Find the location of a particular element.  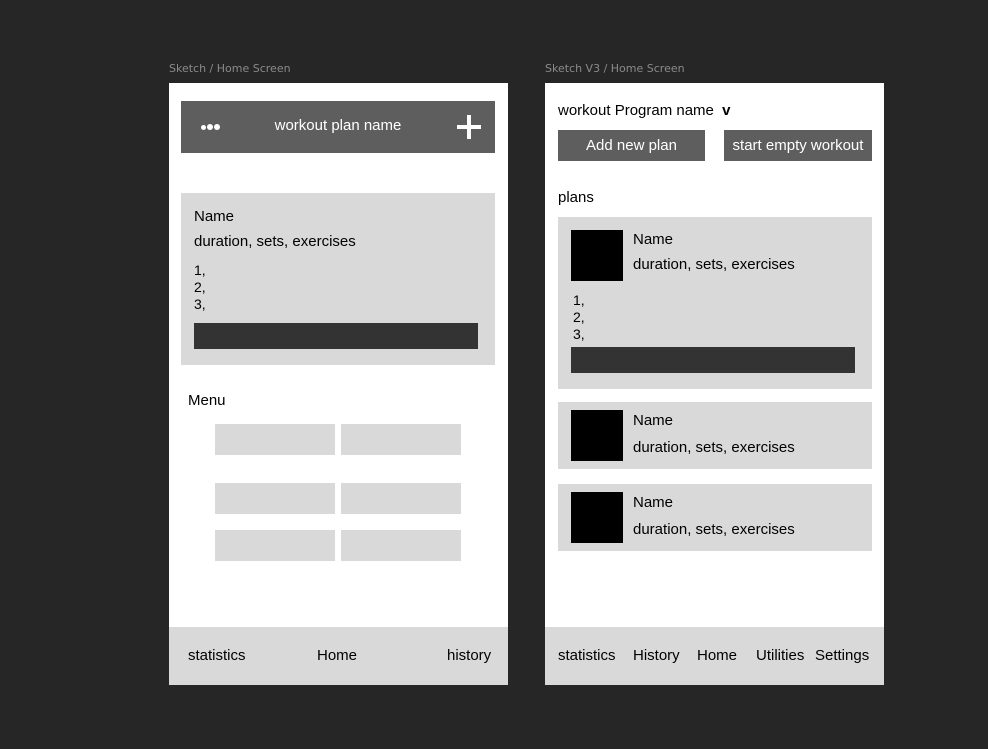

nav-settings: Settings is located at coordinates (842, 655).